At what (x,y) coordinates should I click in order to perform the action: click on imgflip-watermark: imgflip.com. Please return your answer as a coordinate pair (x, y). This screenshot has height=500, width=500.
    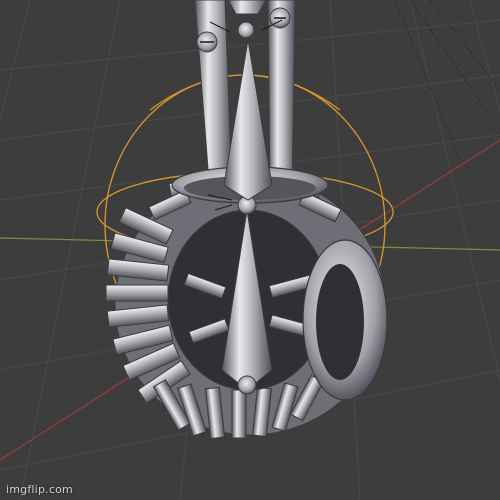
    Looking at the image, I should click on (39, 489).